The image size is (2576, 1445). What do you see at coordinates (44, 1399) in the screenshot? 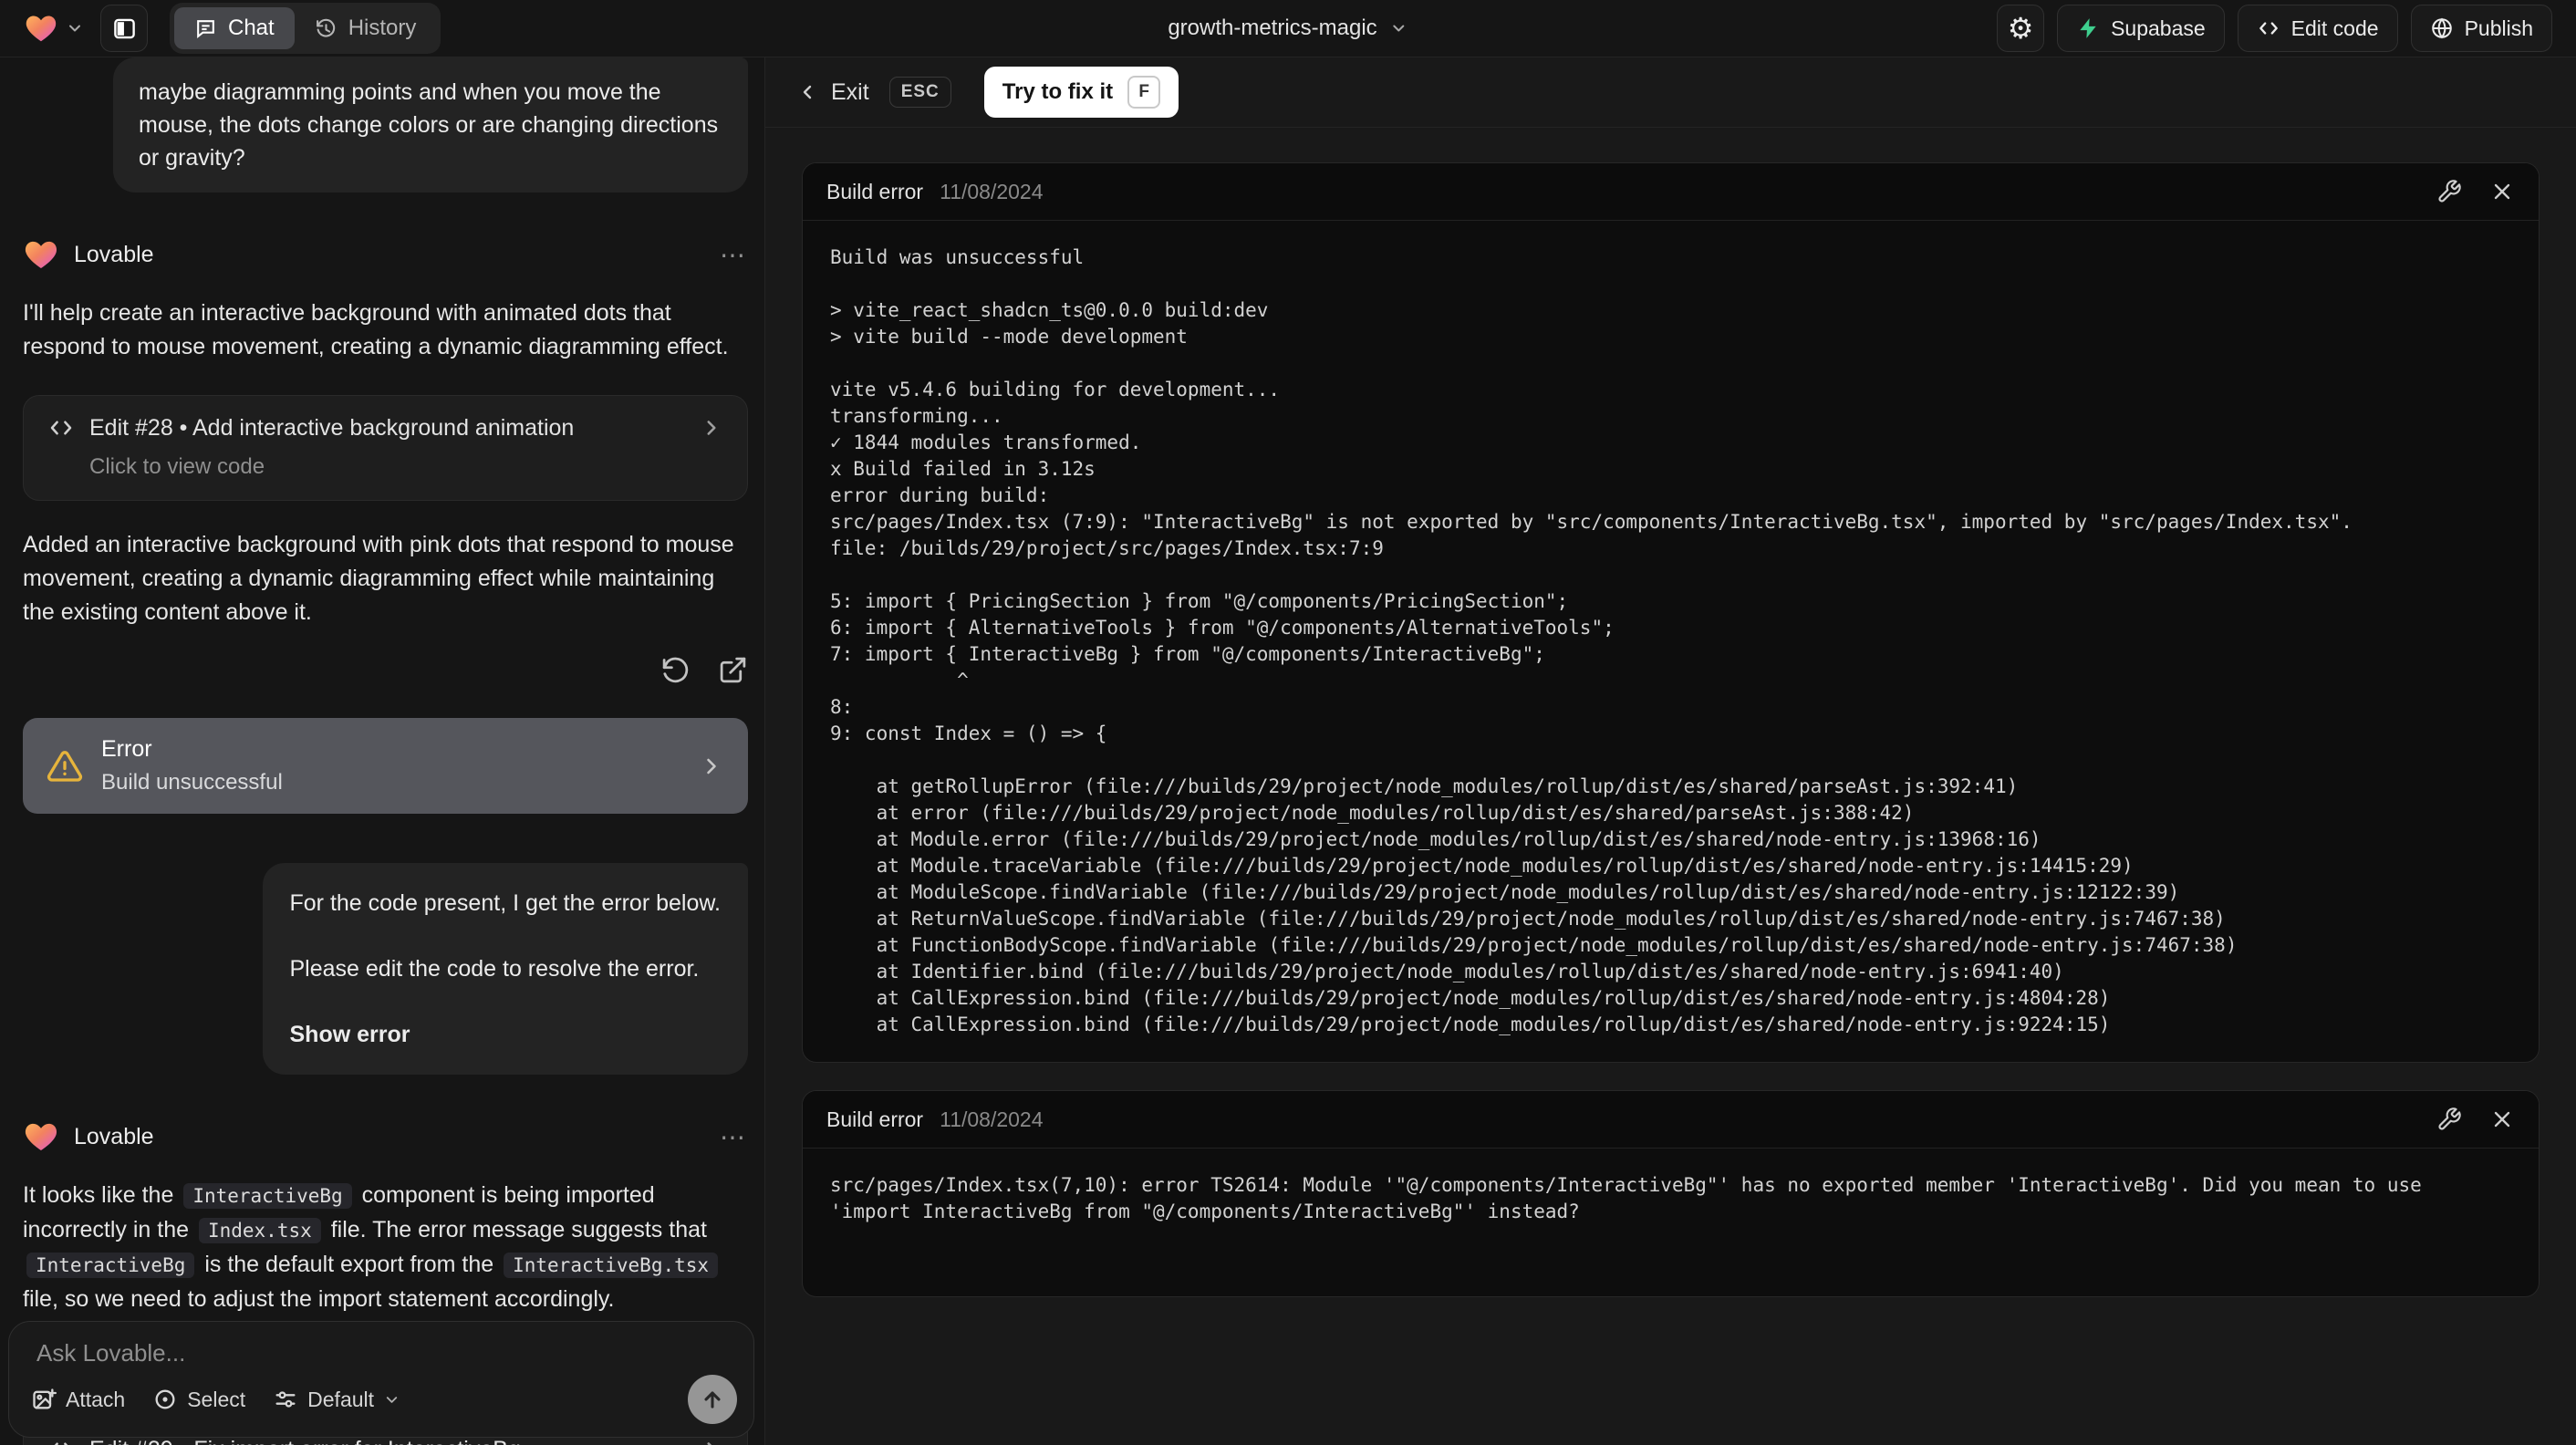
I see `image-attach-icon` at bounding box center [44, 1399].